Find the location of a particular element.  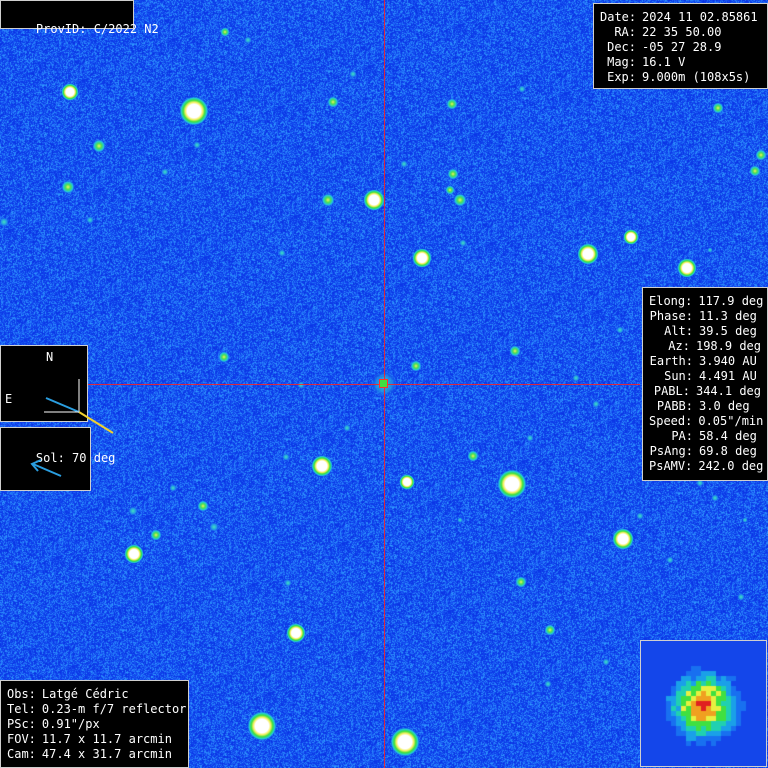

comet-zoom-thumbnail is located at coordinates (703, 703).